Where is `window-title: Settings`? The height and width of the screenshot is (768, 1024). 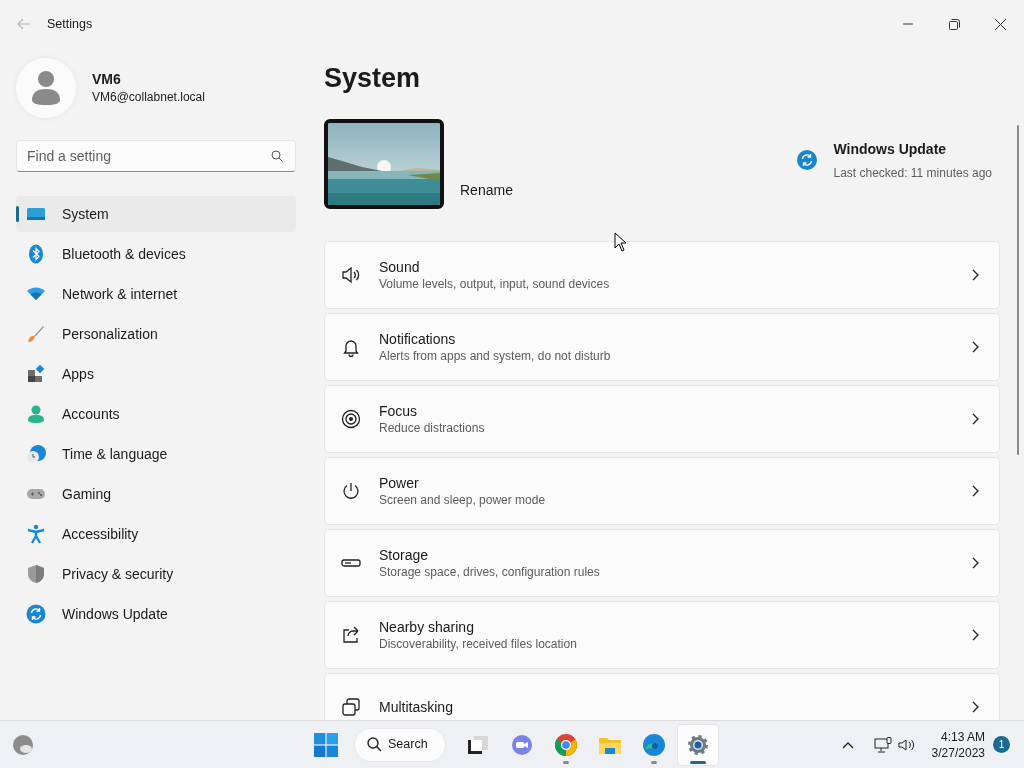 window-title: Settings is located at coordinates (70, 24).